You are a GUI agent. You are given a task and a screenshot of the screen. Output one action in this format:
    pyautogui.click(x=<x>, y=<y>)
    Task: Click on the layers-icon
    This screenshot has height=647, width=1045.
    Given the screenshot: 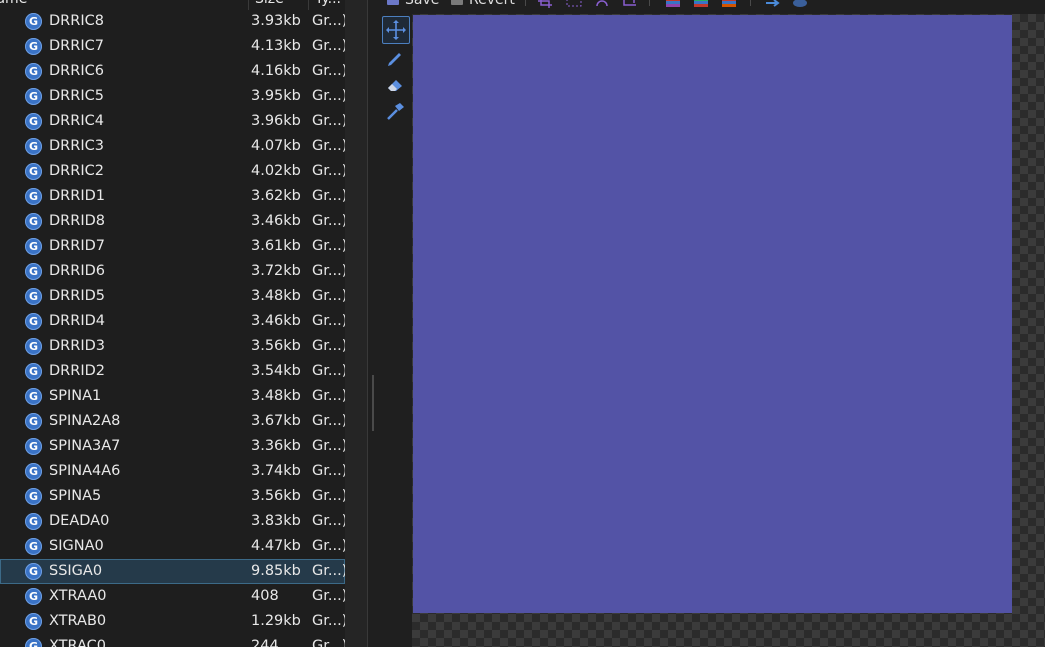 What is the action you would take?
    pyautogui.click(x=800, y=3)
    